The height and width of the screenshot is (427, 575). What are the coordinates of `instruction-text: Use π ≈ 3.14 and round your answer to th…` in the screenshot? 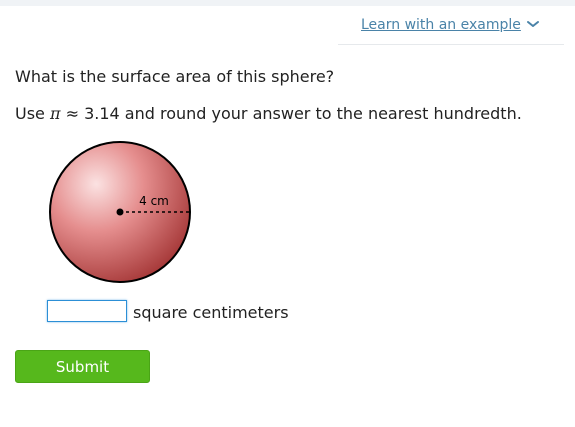 It's located at (268, 113).